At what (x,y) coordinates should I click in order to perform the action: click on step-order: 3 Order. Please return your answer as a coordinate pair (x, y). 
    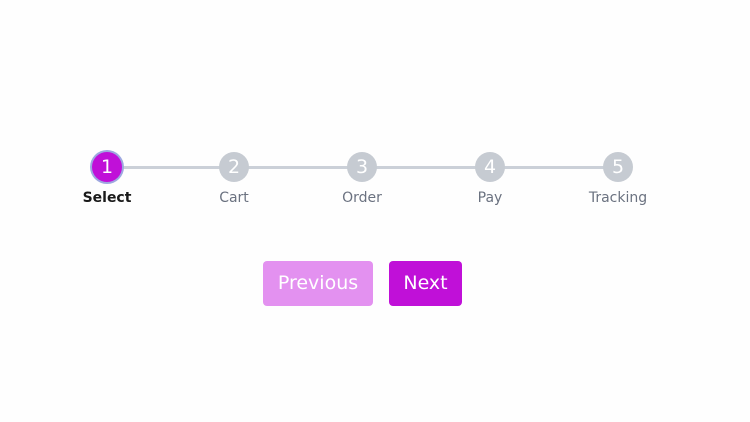
    Looking at the image, I should click on (362, 179).